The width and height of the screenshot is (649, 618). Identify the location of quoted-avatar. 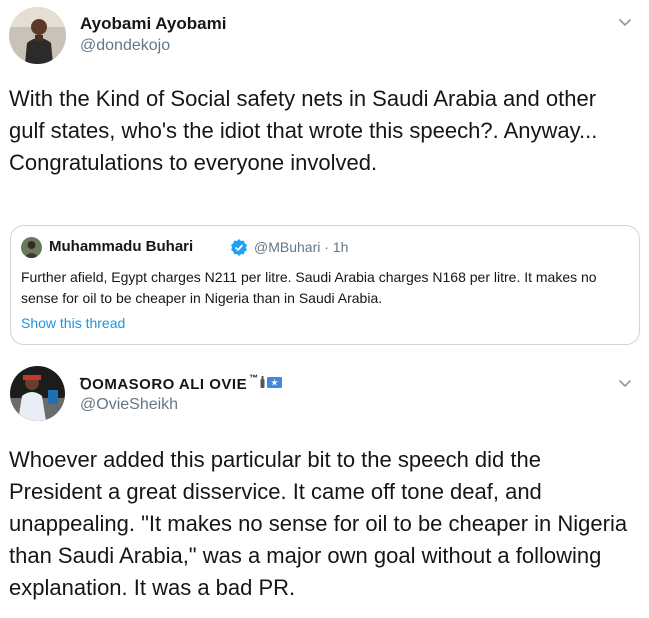
(31, 247).